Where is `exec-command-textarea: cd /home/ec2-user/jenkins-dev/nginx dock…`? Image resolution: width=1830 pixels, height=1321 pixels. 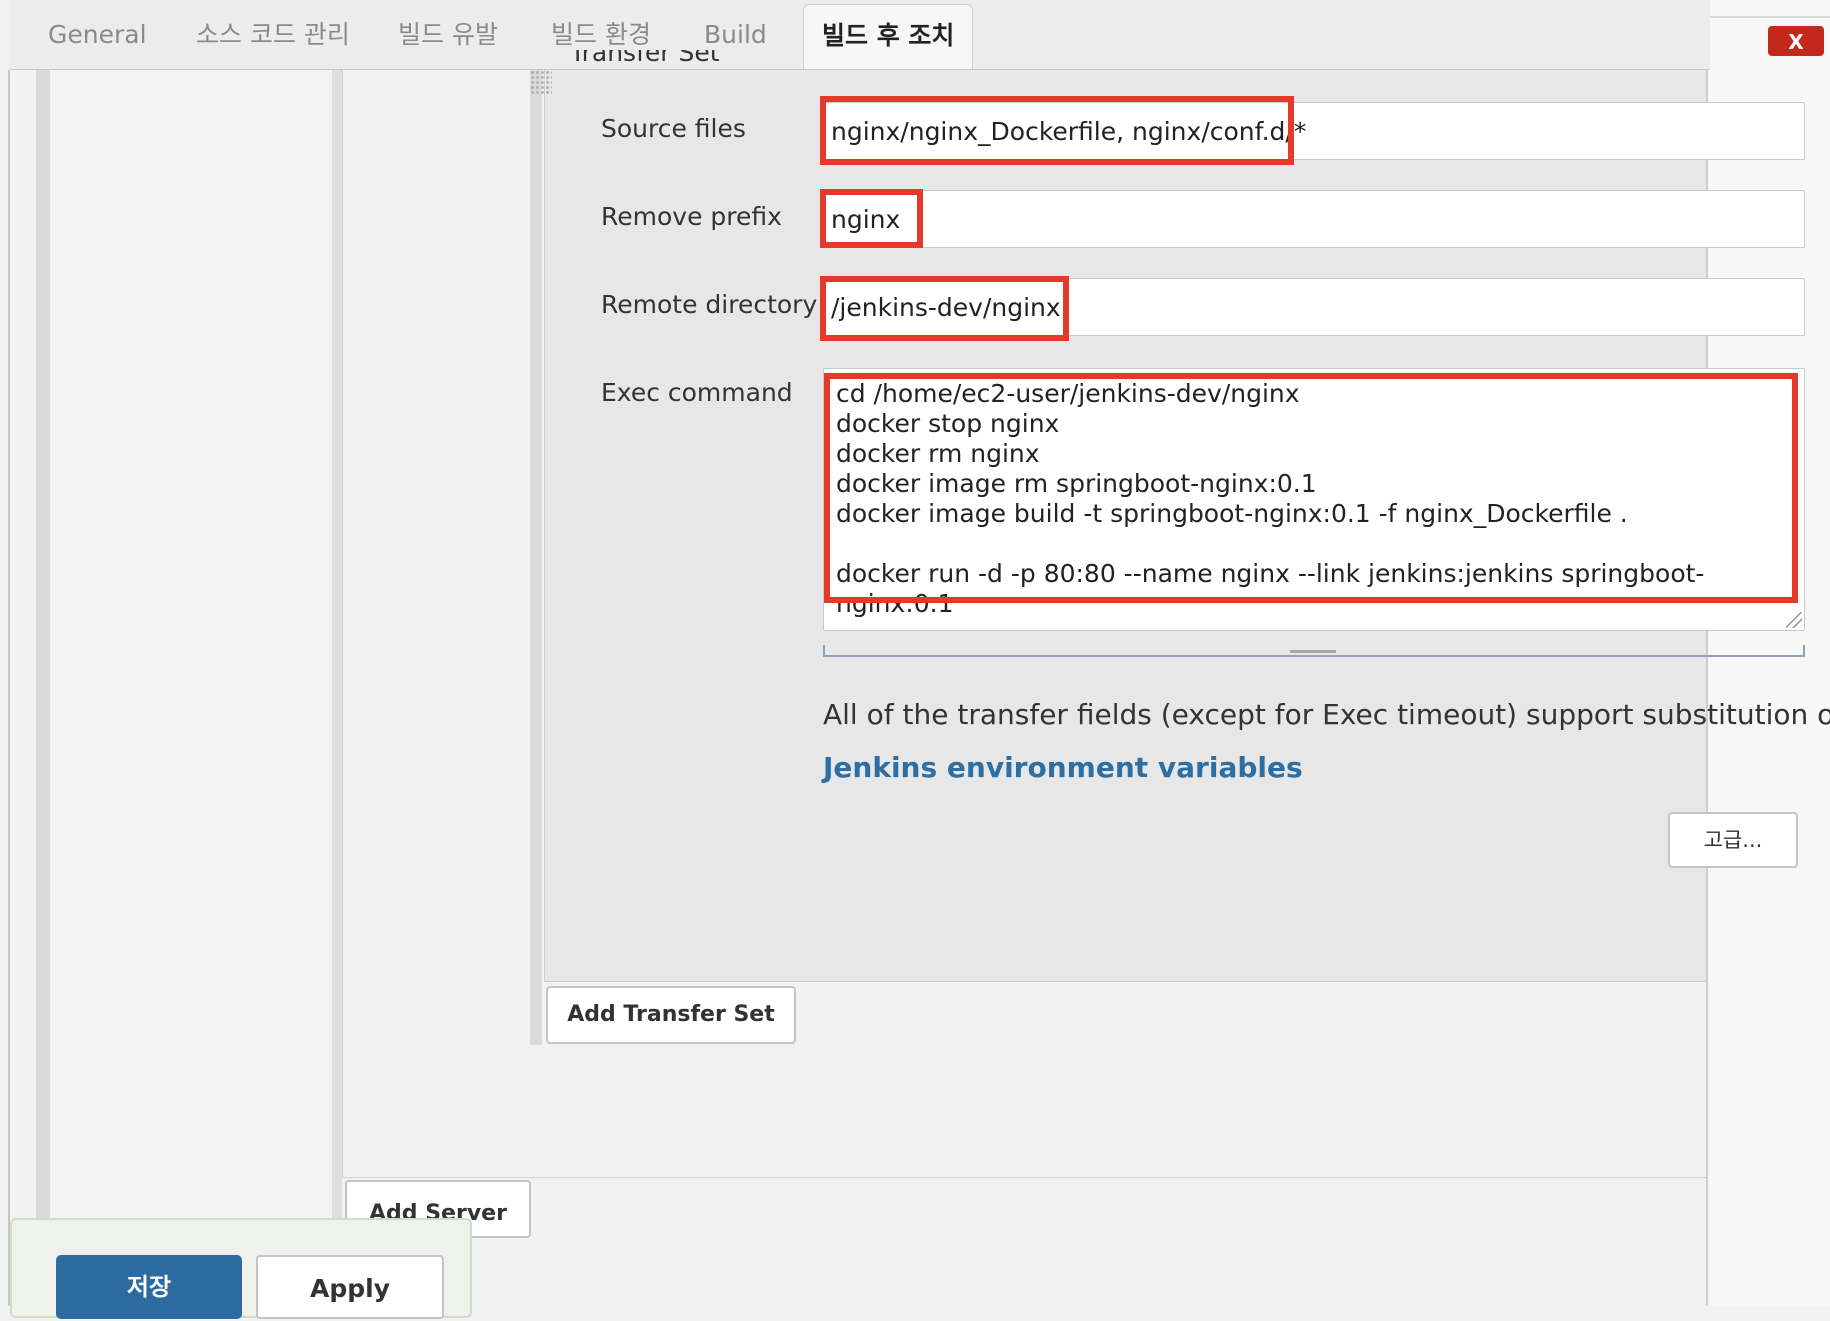
exec-command-textarea: cd /home/ec2-user/jenkins-dev/nginx dock… is located at coordinates (1314, 499).